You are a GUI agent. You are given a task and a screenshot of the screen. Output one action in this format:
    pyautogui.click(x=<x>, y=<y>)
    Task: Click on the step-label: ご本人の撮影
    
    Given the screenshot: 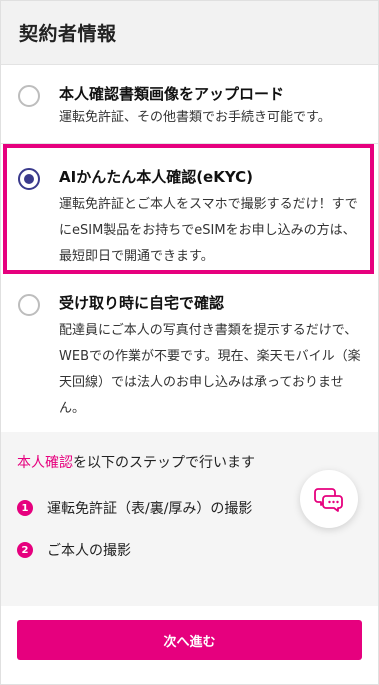 What is the action you would take?
    pyautogui.click(x=89, y=551)
    